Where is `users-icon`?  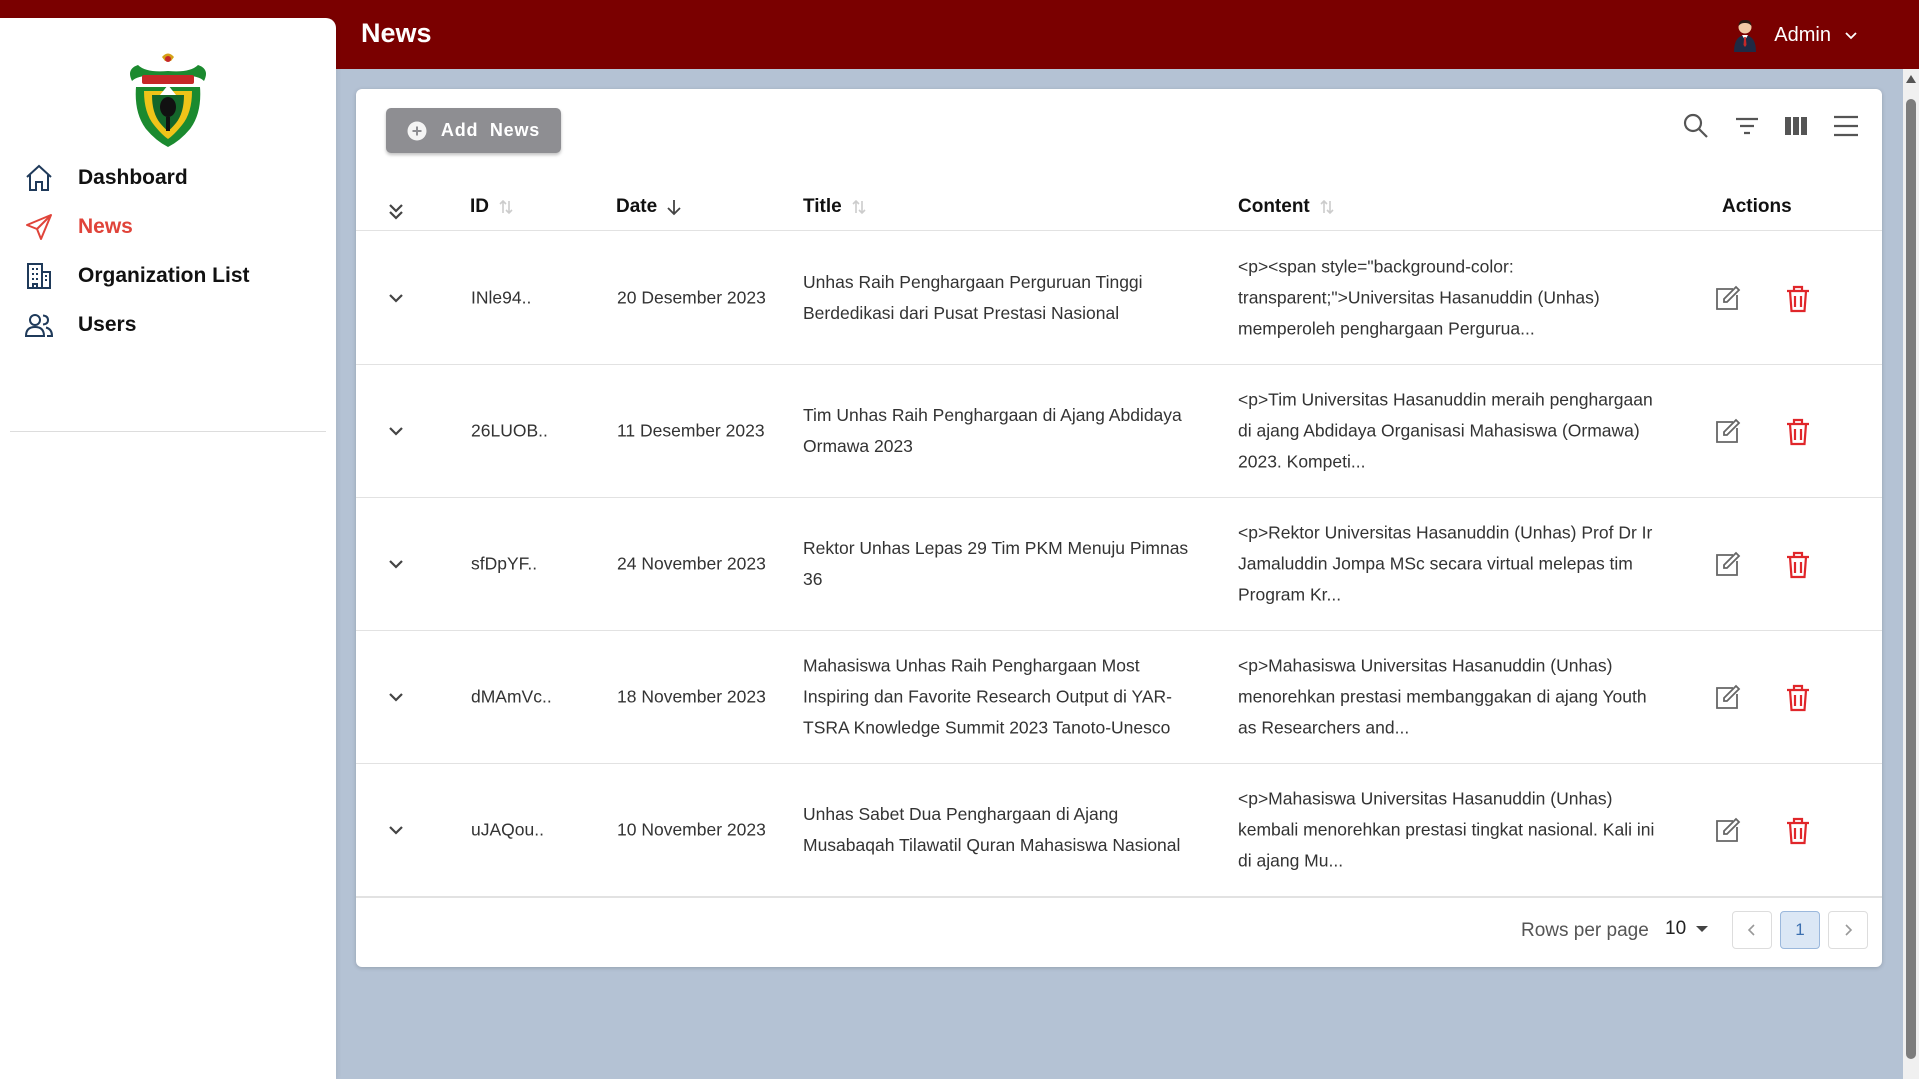
users-icon is located at coordinates (39, 325).